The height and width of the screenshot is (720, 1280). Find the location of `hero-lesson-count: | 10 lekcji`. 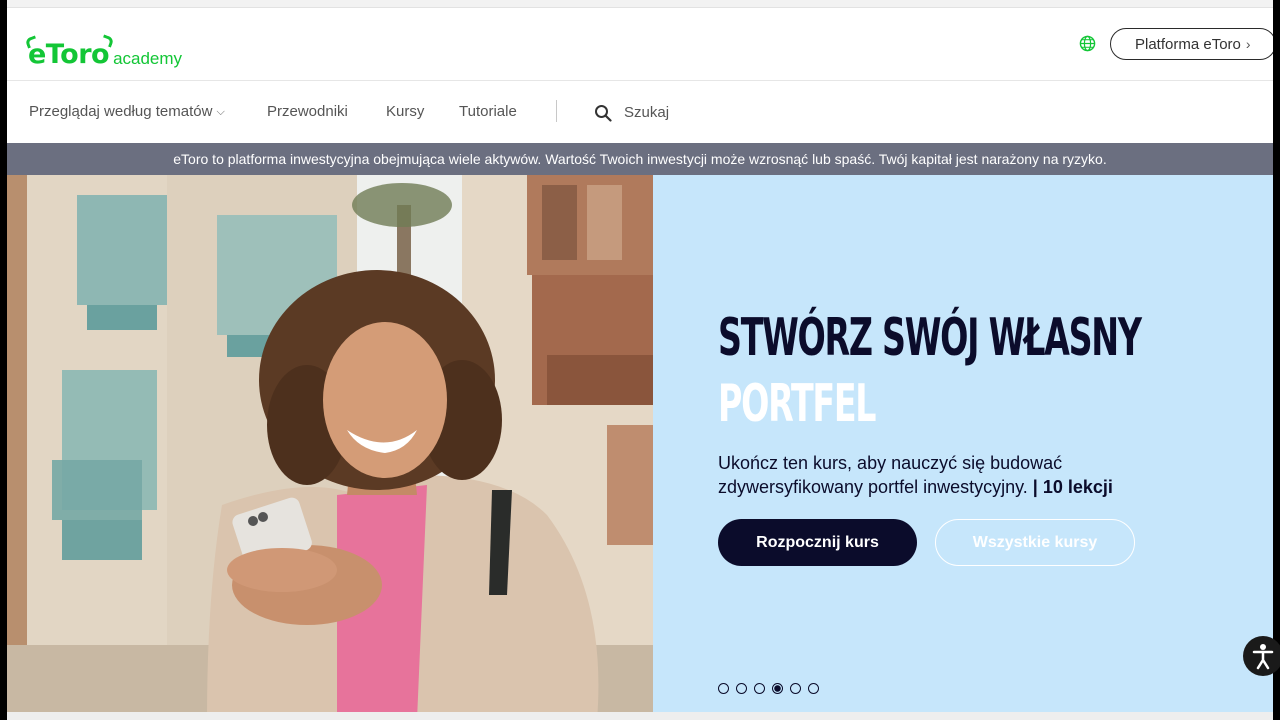

hero-lesson-count: | 10 lekcji is located at coordinates (1072, 487).